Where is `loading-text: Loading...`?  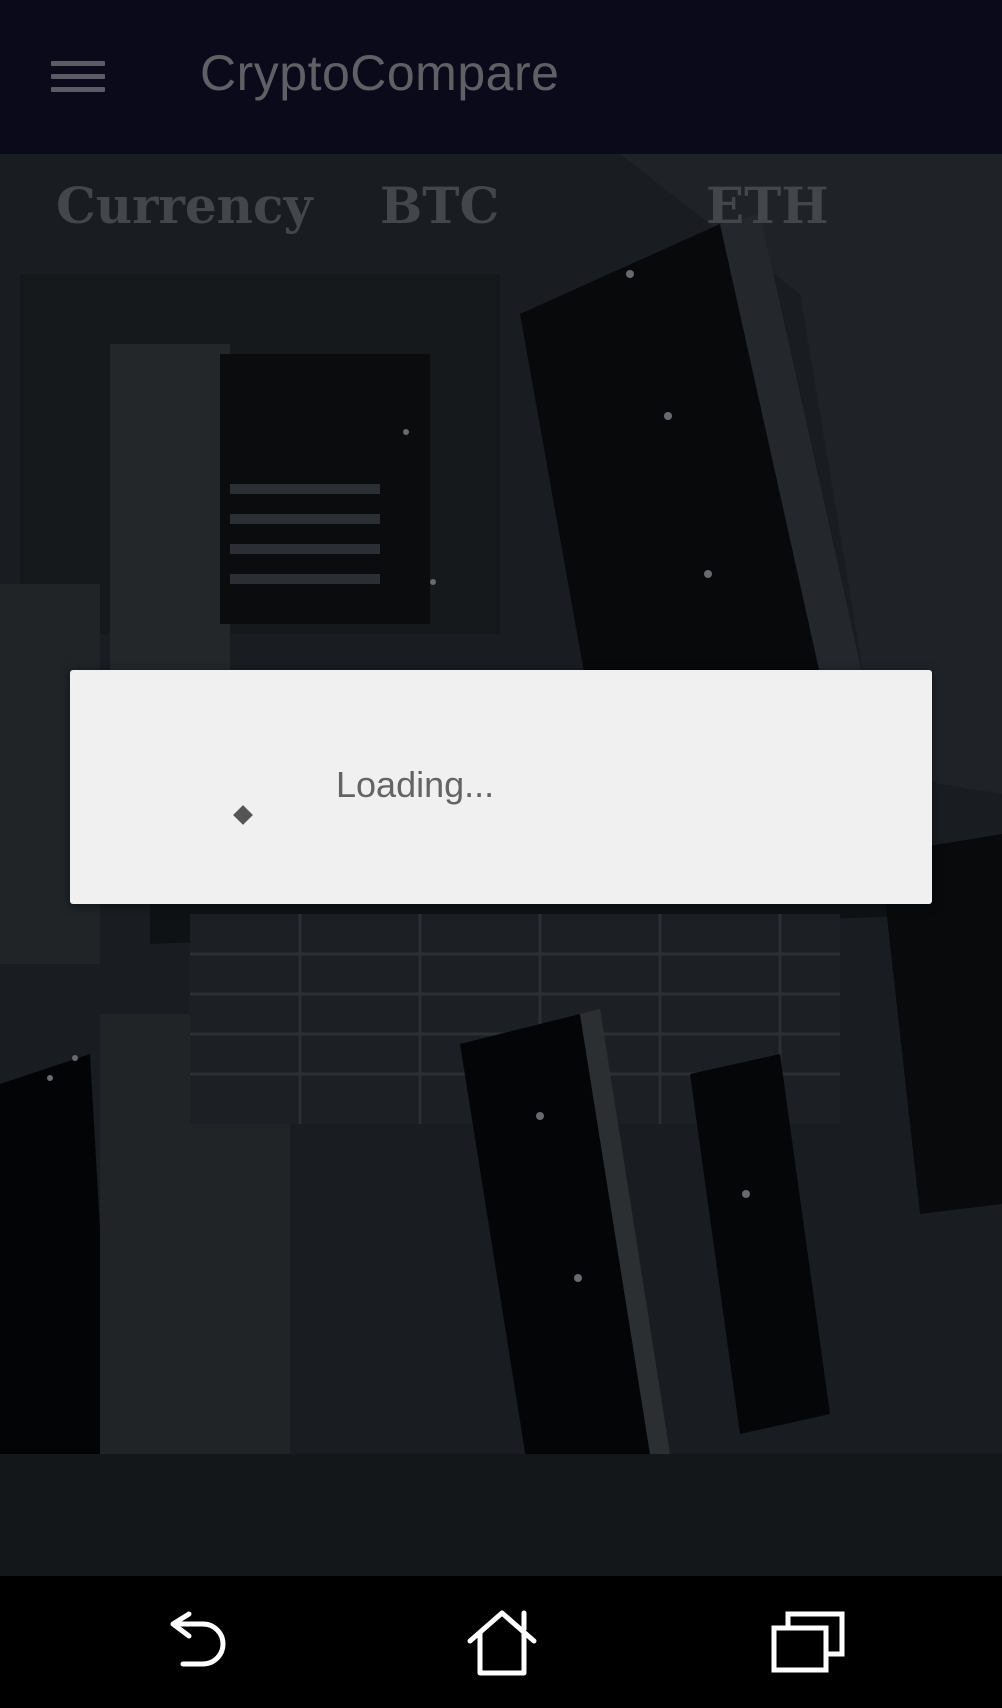
loading-text: Loading... is located at coordinates (415, 784).